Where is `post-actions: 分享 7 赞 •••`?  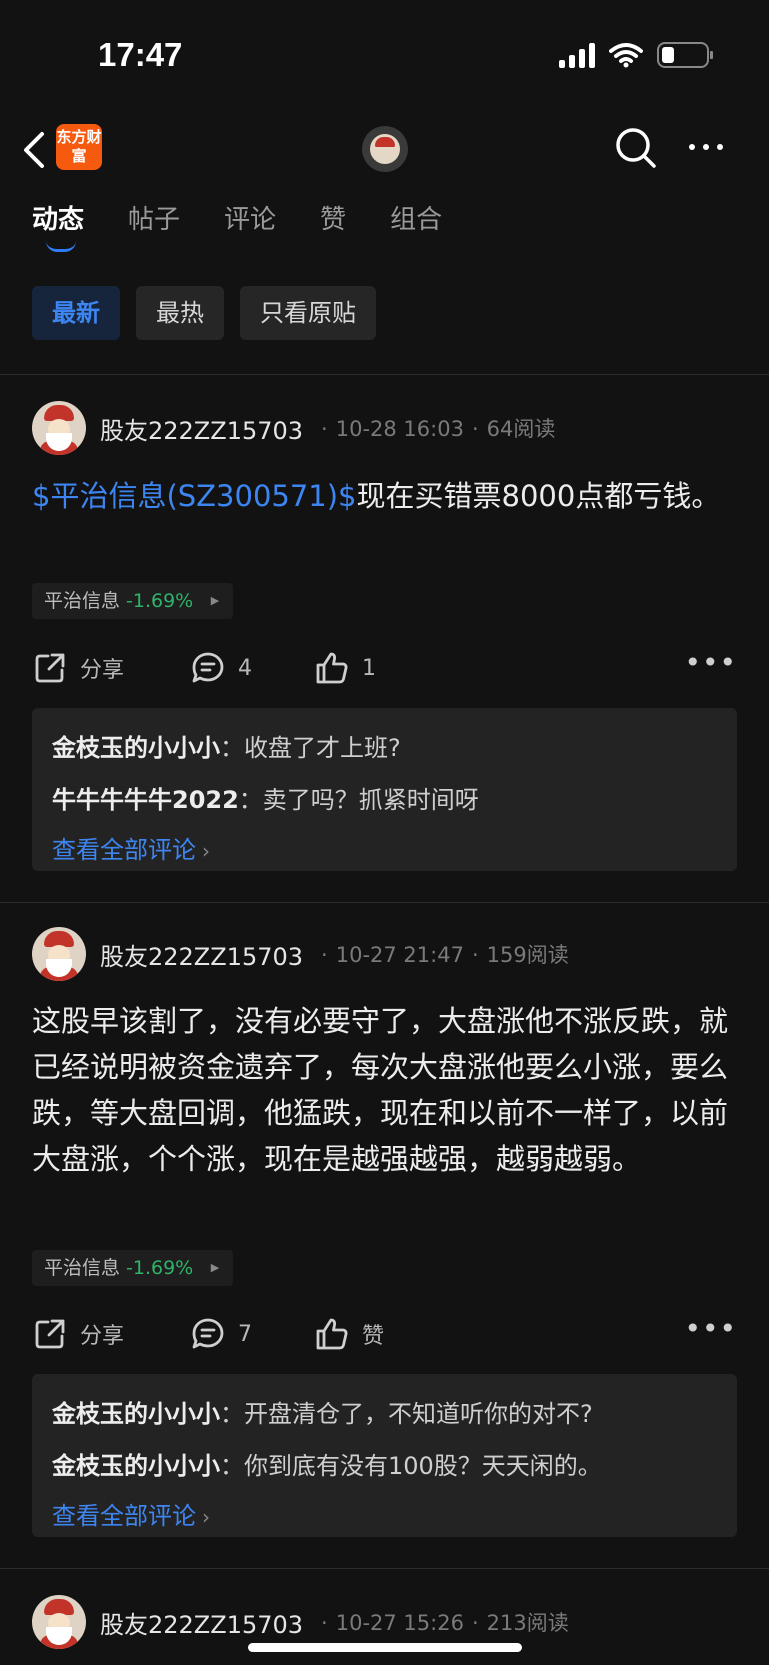 post-actions: 分享 7 赞 ••• is located at coordinates (384, 1334).